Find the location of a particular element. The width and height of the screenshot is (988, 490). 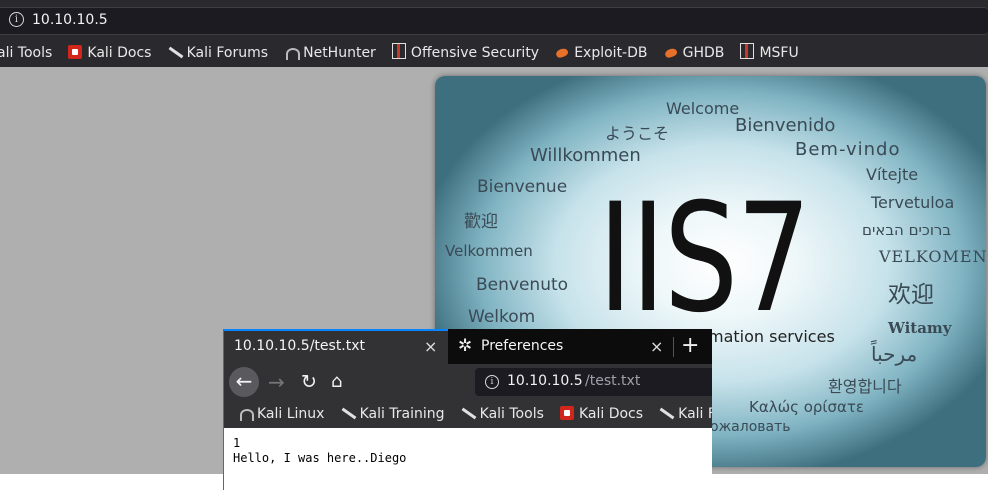

bookmark-nethunter: NetHunter is located at coordinates (330, 53).